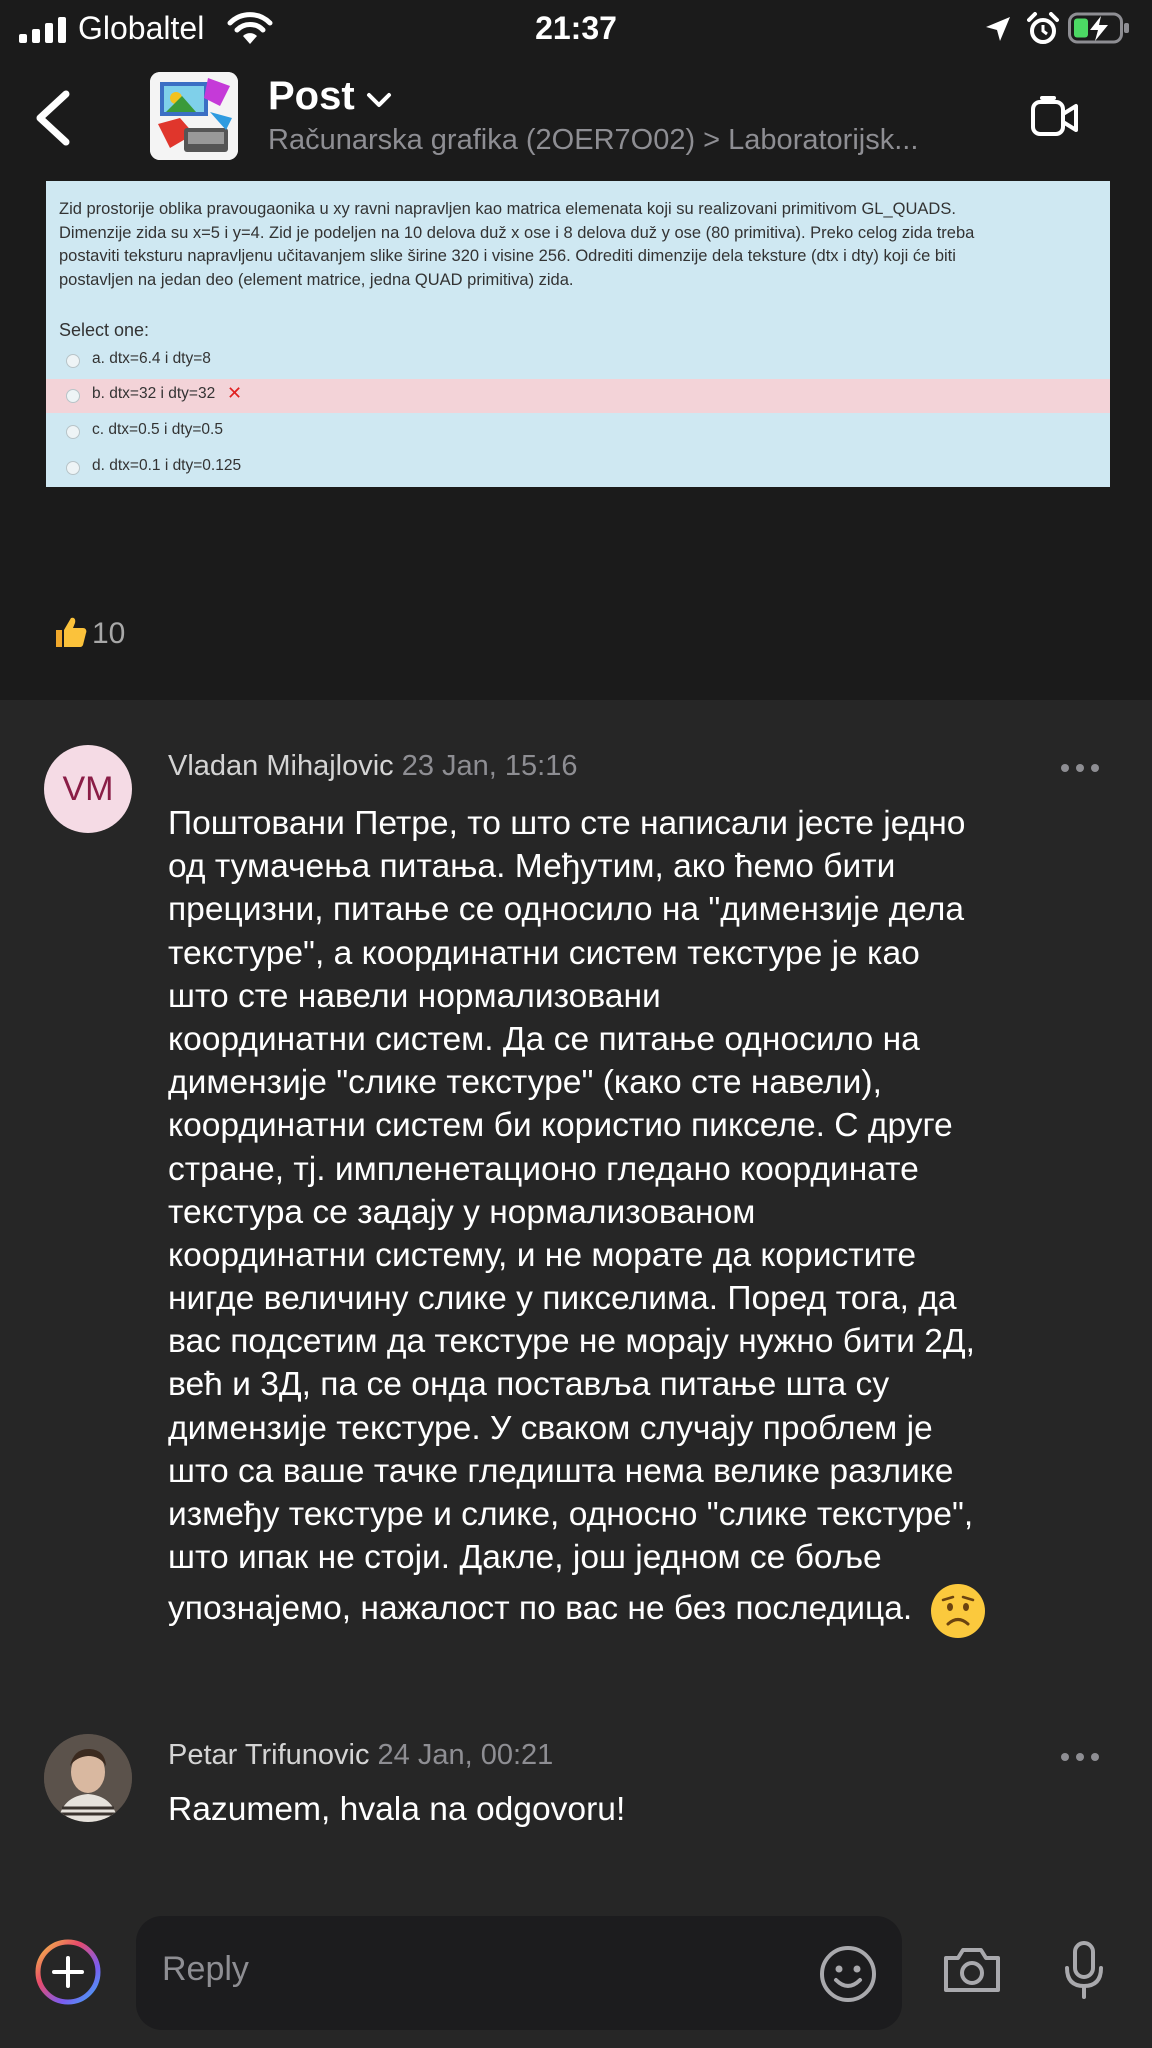 This screenshot has width=1152, height=2048. Describe the element at coordinates (311, 96) in the screenshot. I see `page-title: Post` at that location.